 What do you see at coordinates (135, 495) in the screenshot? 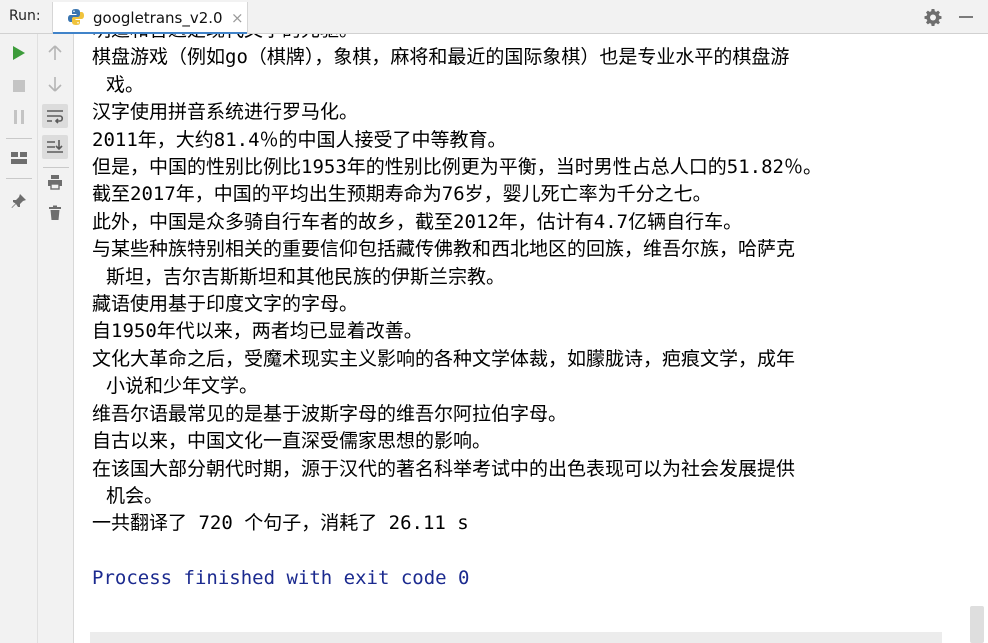
I see `console-line-continuation: 机会。` at bounding box center [135, 495].